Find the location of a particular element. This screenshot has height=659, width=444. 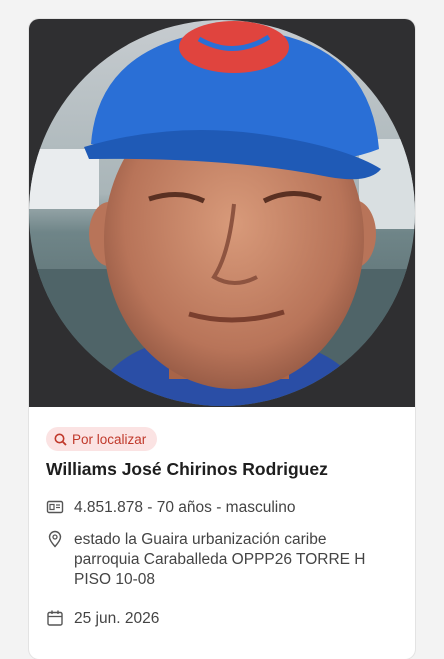

id-info-row: 4.851.878 - 70 años - masculino is located at coordinates (170, 508).